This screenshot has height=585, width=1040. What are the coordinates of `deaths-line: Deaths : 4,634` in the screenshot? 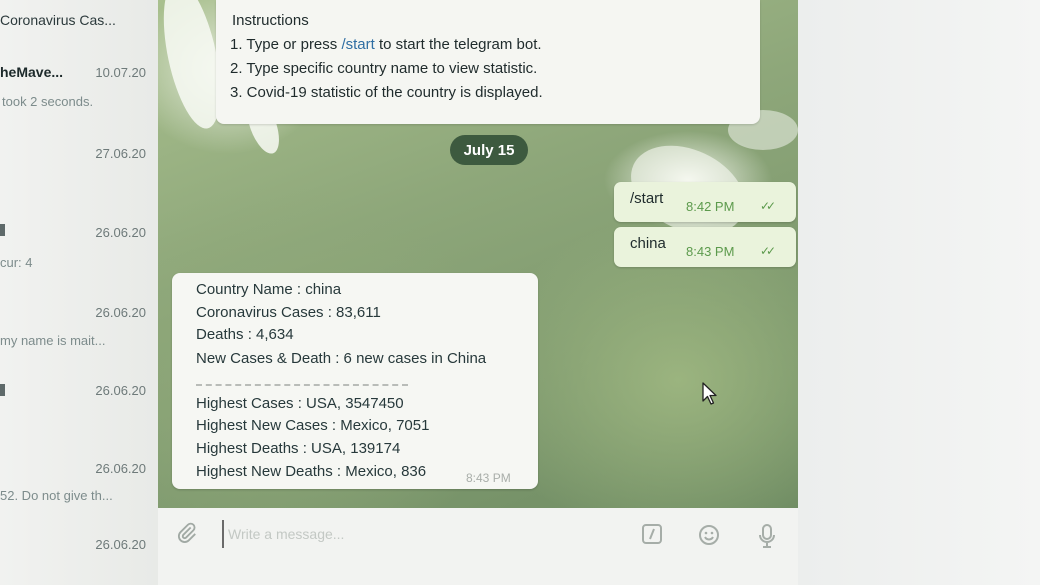 It's located at (245, 334).